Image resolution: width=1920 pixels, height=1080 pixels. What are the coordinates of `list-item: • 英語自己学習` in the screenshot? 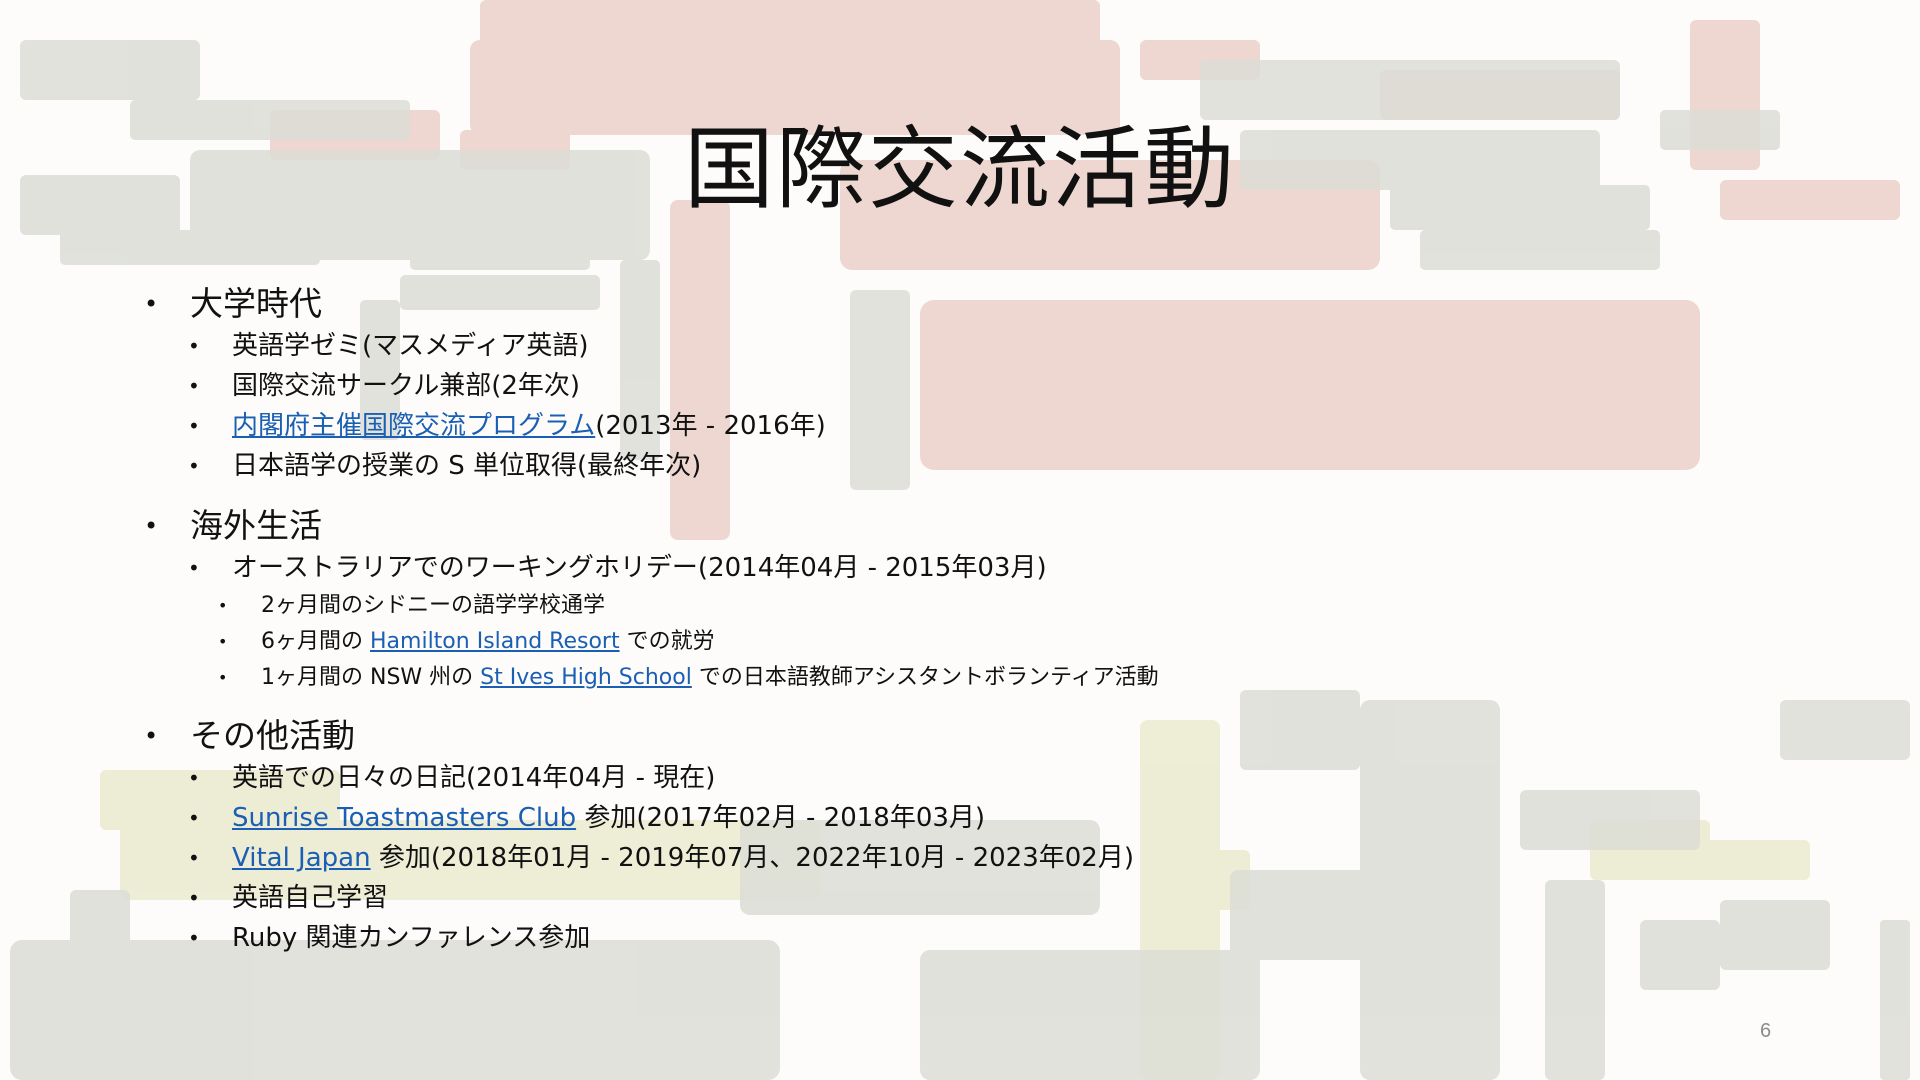 It's located at (890, 898).